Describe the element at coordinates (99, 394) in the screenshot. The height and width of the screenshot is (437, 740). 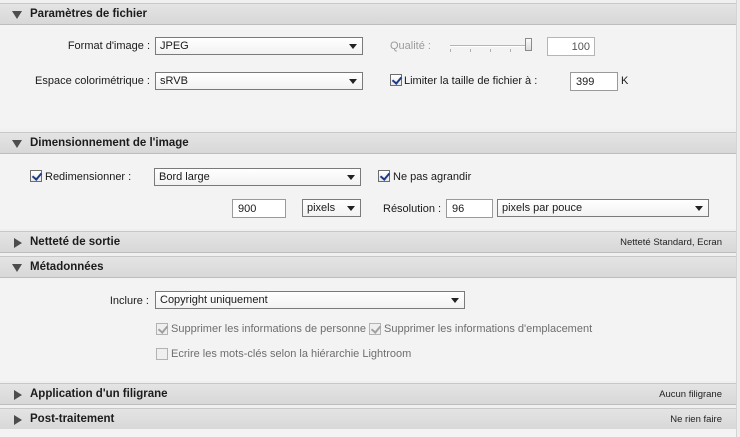
I see `section-title: Application d'un filigrane` at that location.